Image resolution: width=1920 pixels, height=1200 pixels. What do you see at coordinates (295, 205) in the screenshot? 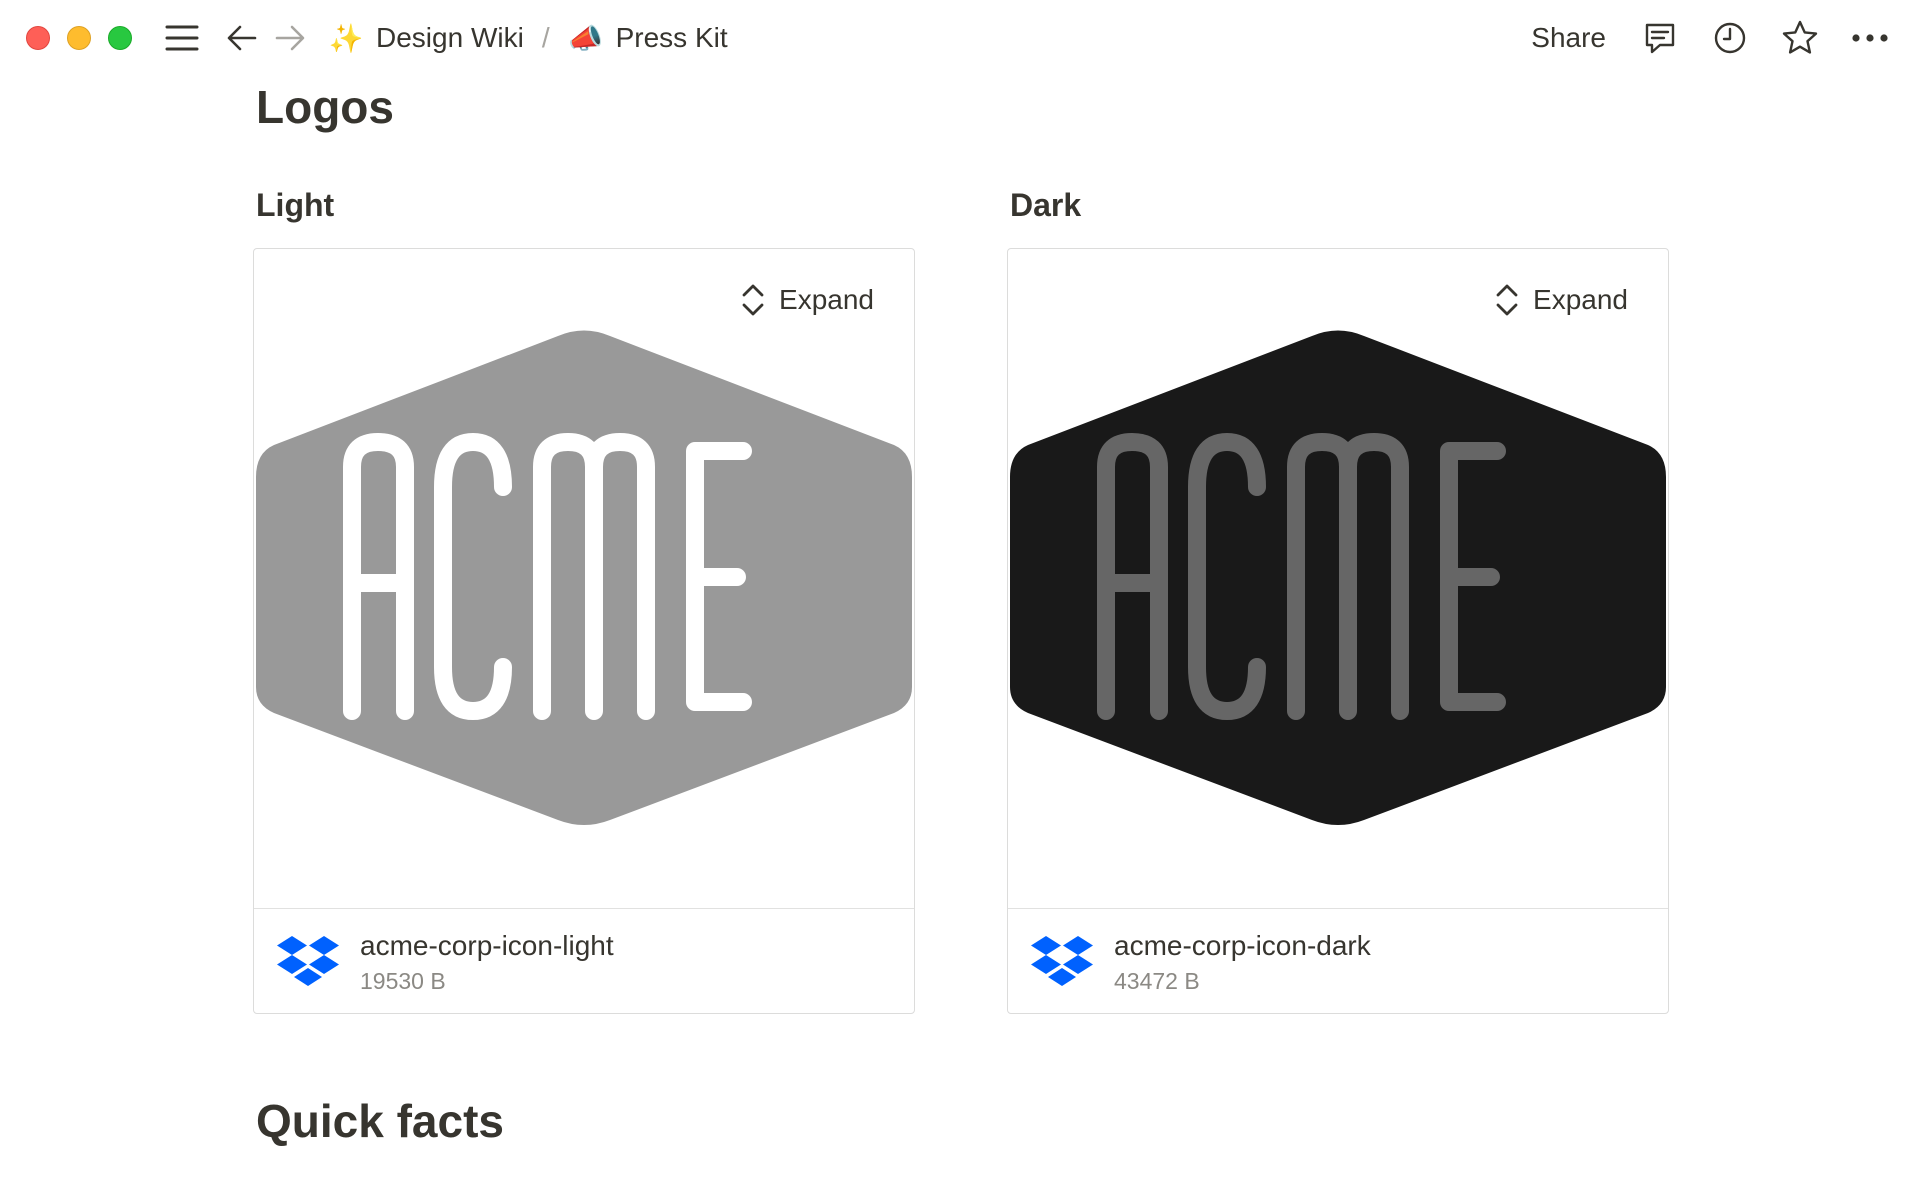
I see `subheading-light: Light` at bounding box center [295, 205].